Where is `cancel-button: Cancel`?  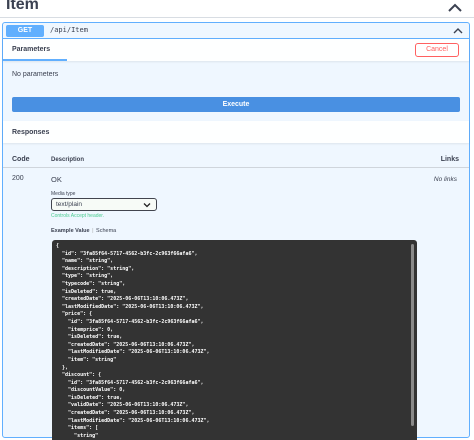 cancel-button: Cancel is located at coordinates (437, 50).